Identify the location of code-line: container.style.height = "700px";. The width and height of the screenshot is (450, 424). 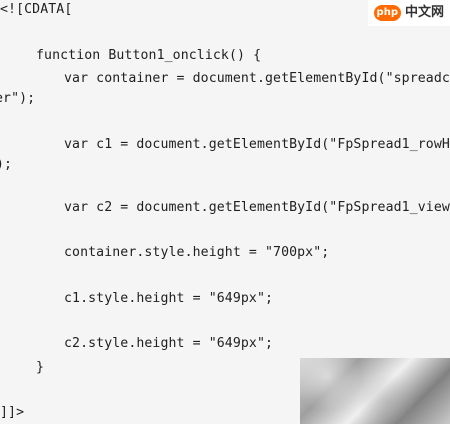
(197, 252).